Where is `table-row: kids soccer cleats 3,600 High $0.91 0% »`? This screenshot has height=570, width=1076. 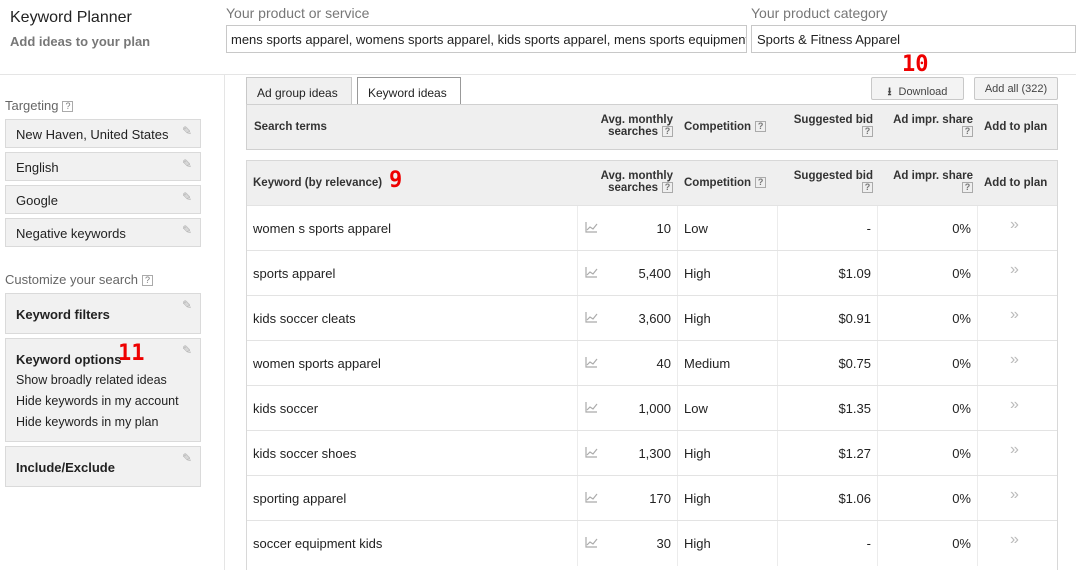
table-row: kids soccer cleats 3,600 High $0.91 0% » is located at coordinates (652, 318).